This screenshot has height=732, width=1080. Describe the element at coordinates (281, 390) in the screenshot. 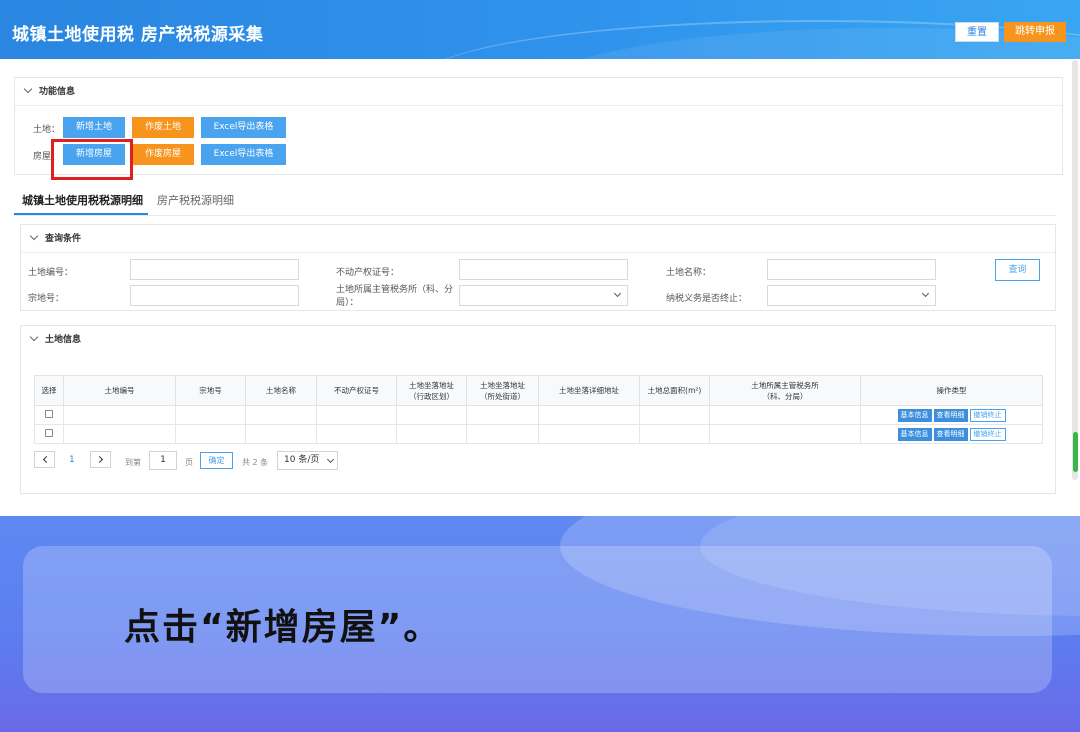

I see `column-header: 土地名称` at that location.